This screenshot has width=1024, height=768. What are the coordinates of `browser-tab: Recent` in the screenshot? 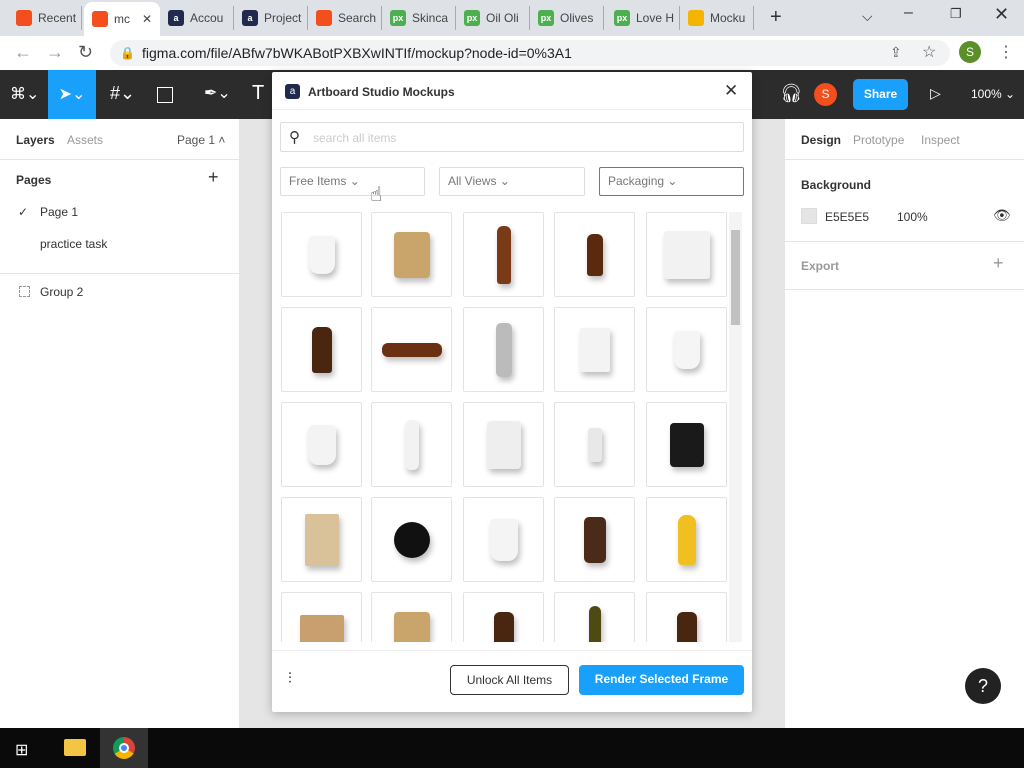 It's located at (45, 18).